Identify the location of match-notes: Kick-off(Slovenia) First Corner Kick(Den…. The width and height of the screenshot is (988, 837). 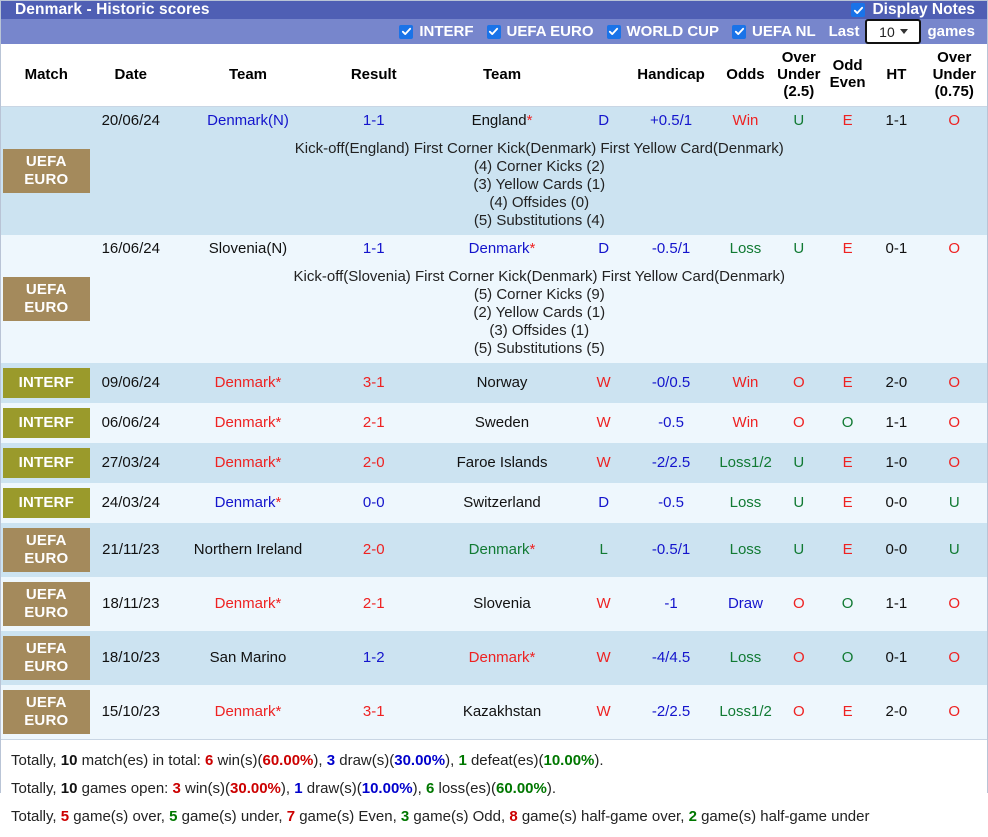
(539, 313).